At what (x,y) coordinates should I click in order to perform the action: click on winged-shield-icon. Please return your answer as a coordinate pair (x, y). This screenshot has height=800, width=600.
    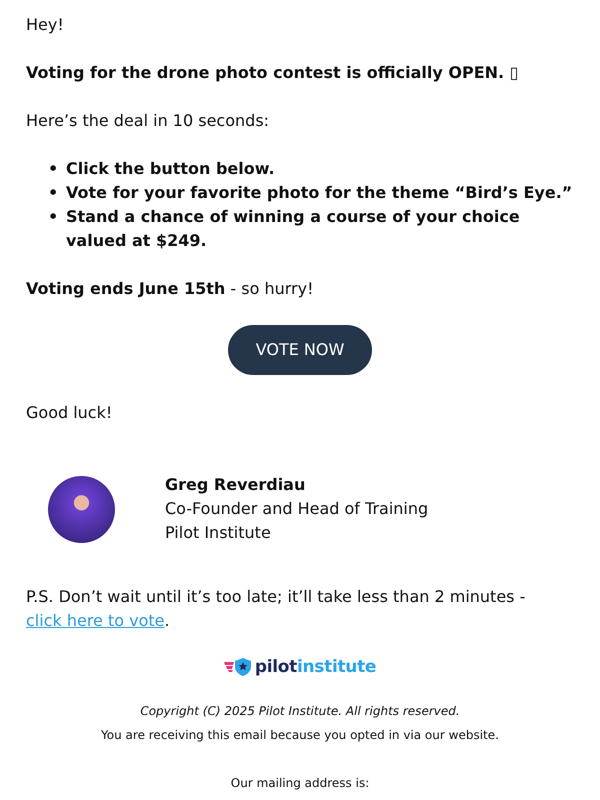
    Looking at the image, I should click on (238, 667).